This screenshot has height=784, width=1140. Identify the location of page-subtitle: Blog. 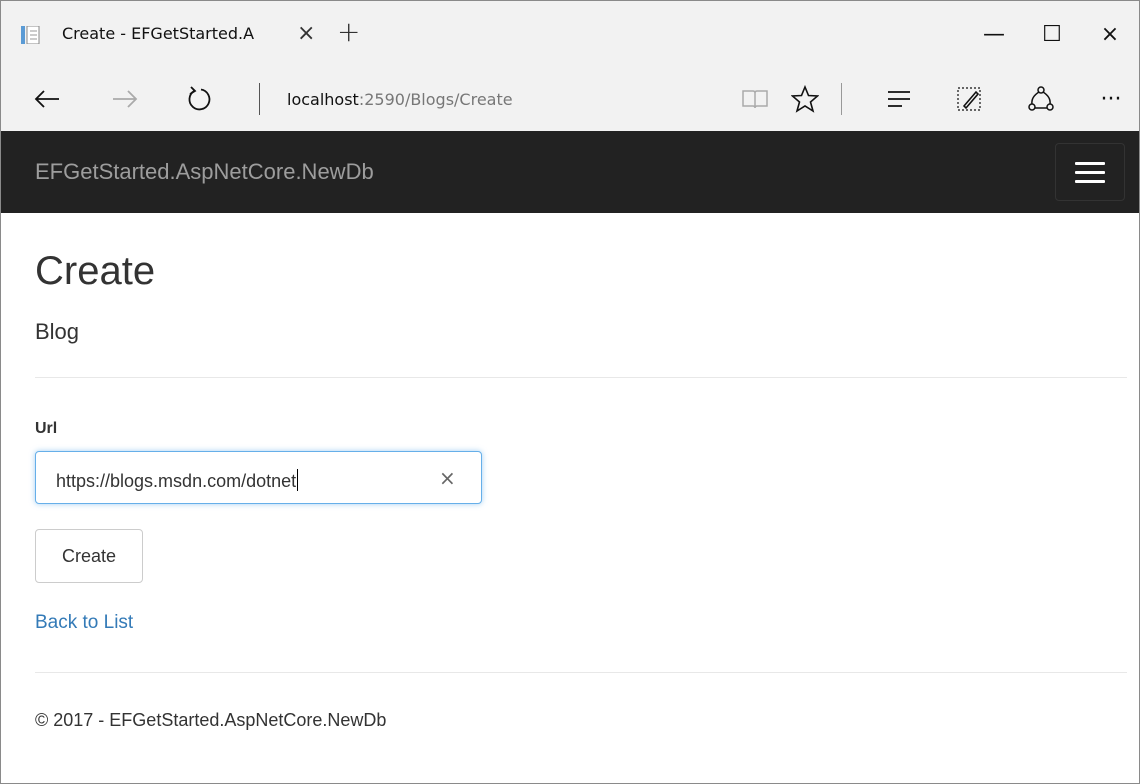
(57, 331).